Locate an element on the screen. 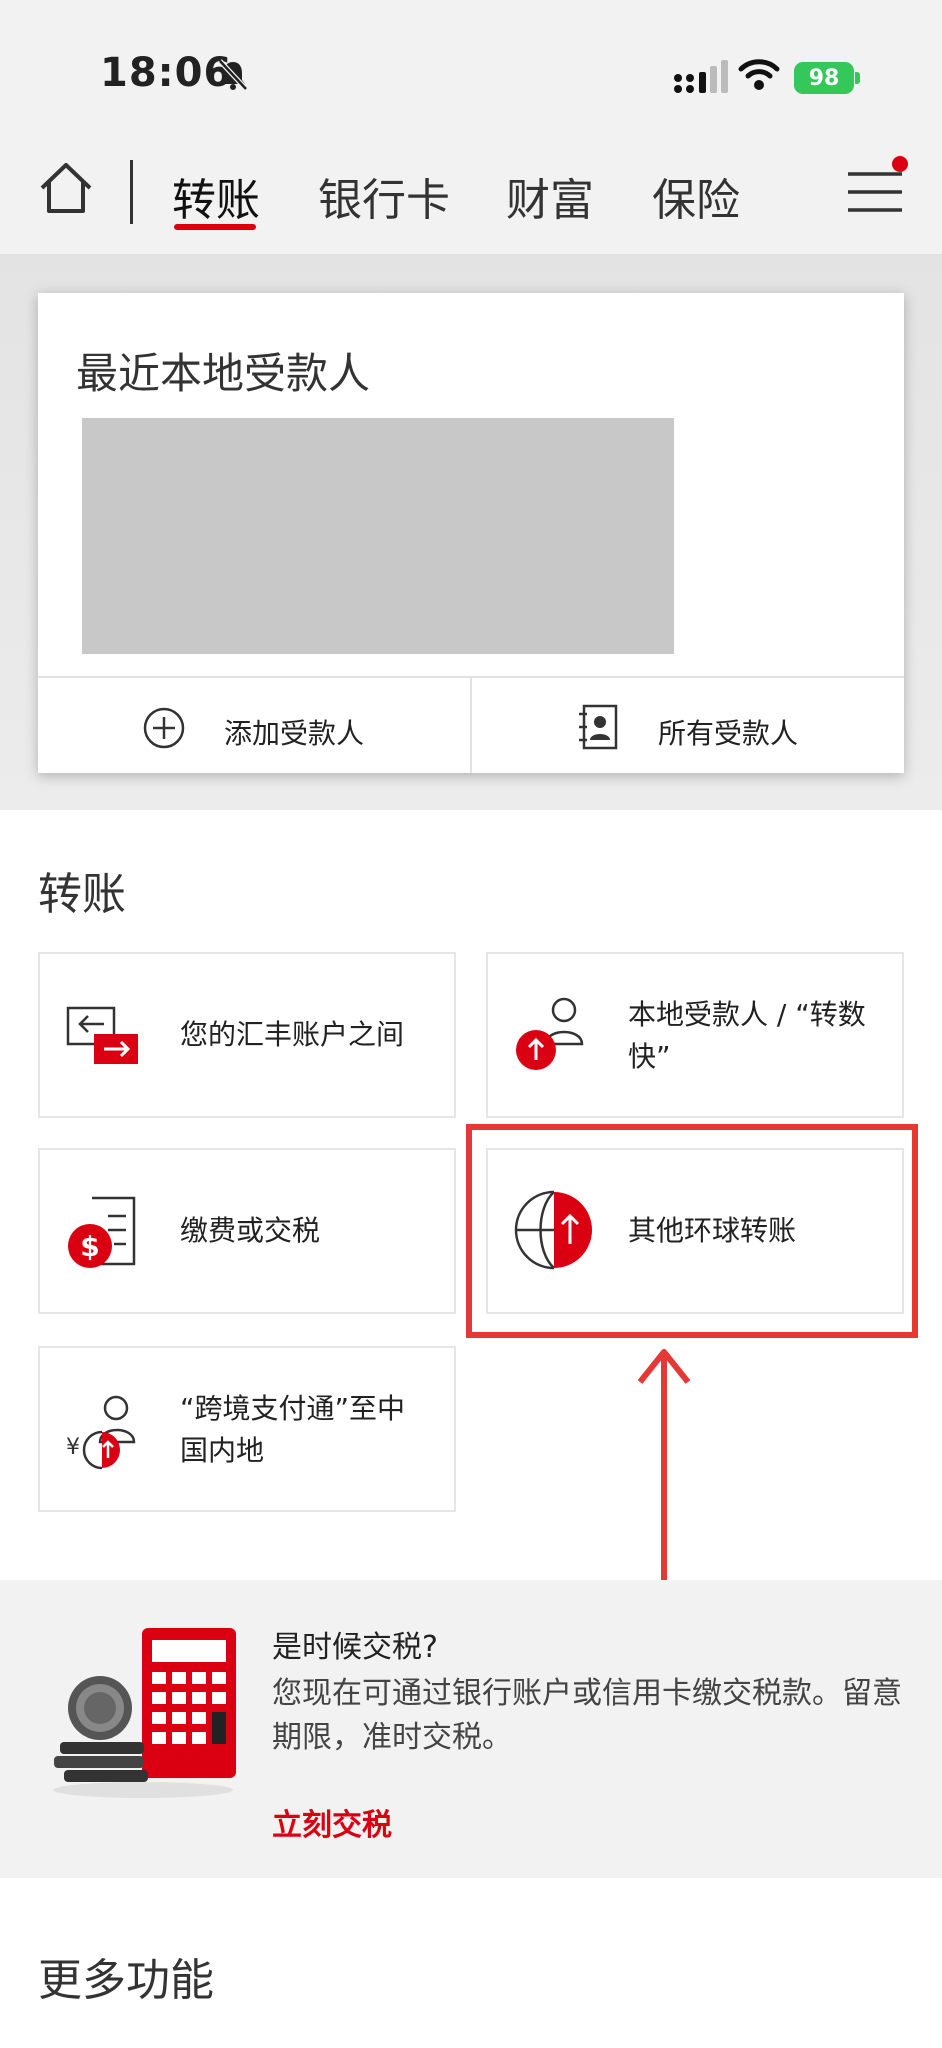 This screenshot has height=2048, width=942. status-time: 18:06 is located at coordinates (166, 73).